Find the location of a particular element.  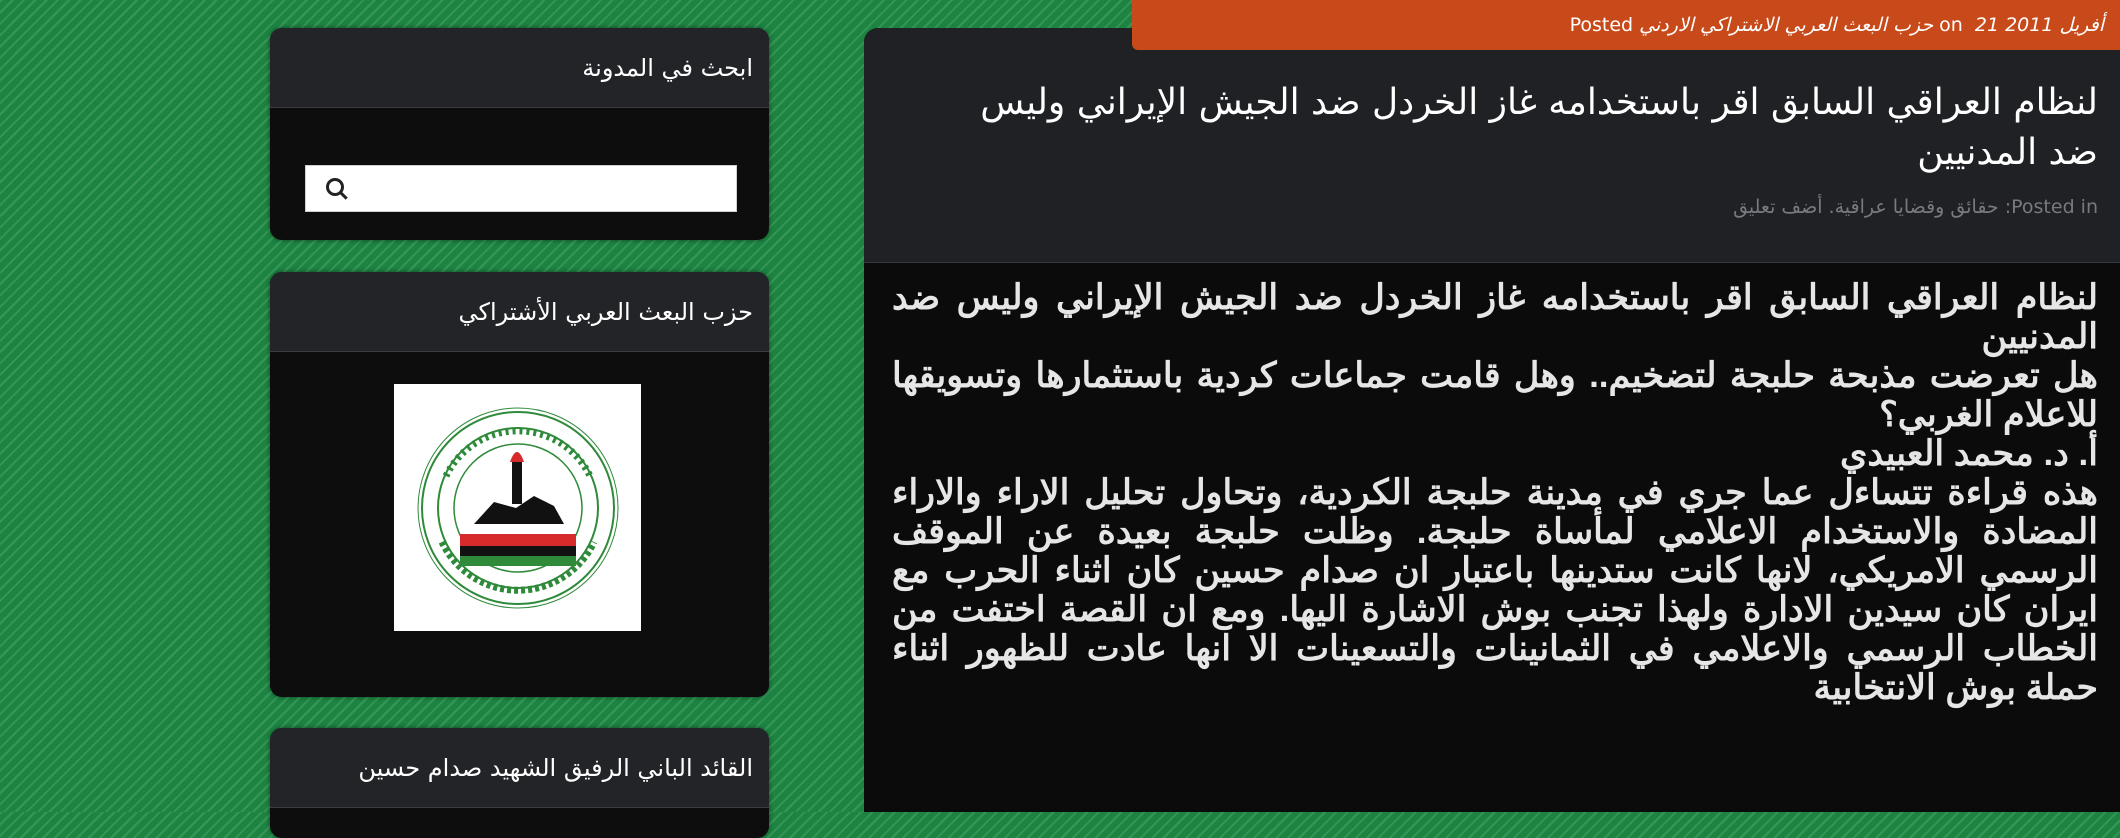

party-widget: حزب البعث العربي الأشتراكي is located at coordinates (519, 484).